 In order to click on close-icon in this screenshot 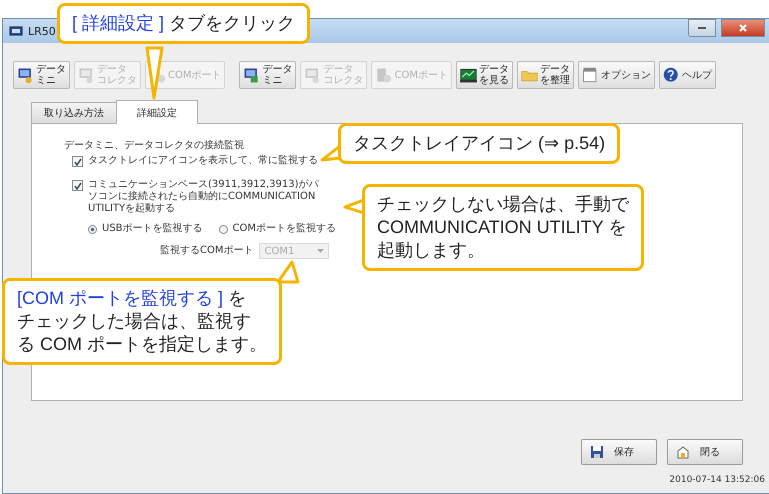, I will do `click(743, 28)`.